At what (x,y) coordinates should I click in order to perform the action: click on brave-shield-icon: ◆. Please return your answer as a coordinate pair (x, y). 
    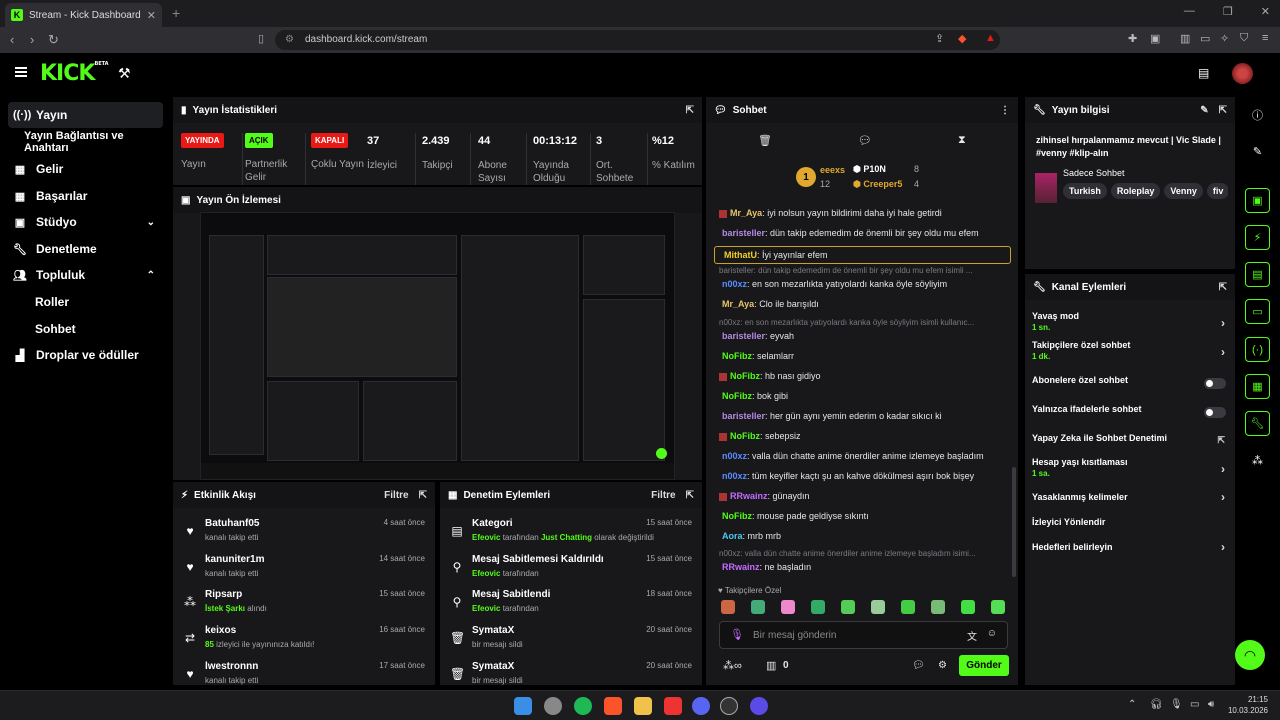
    Looking at the image, I should click on (962, 38).